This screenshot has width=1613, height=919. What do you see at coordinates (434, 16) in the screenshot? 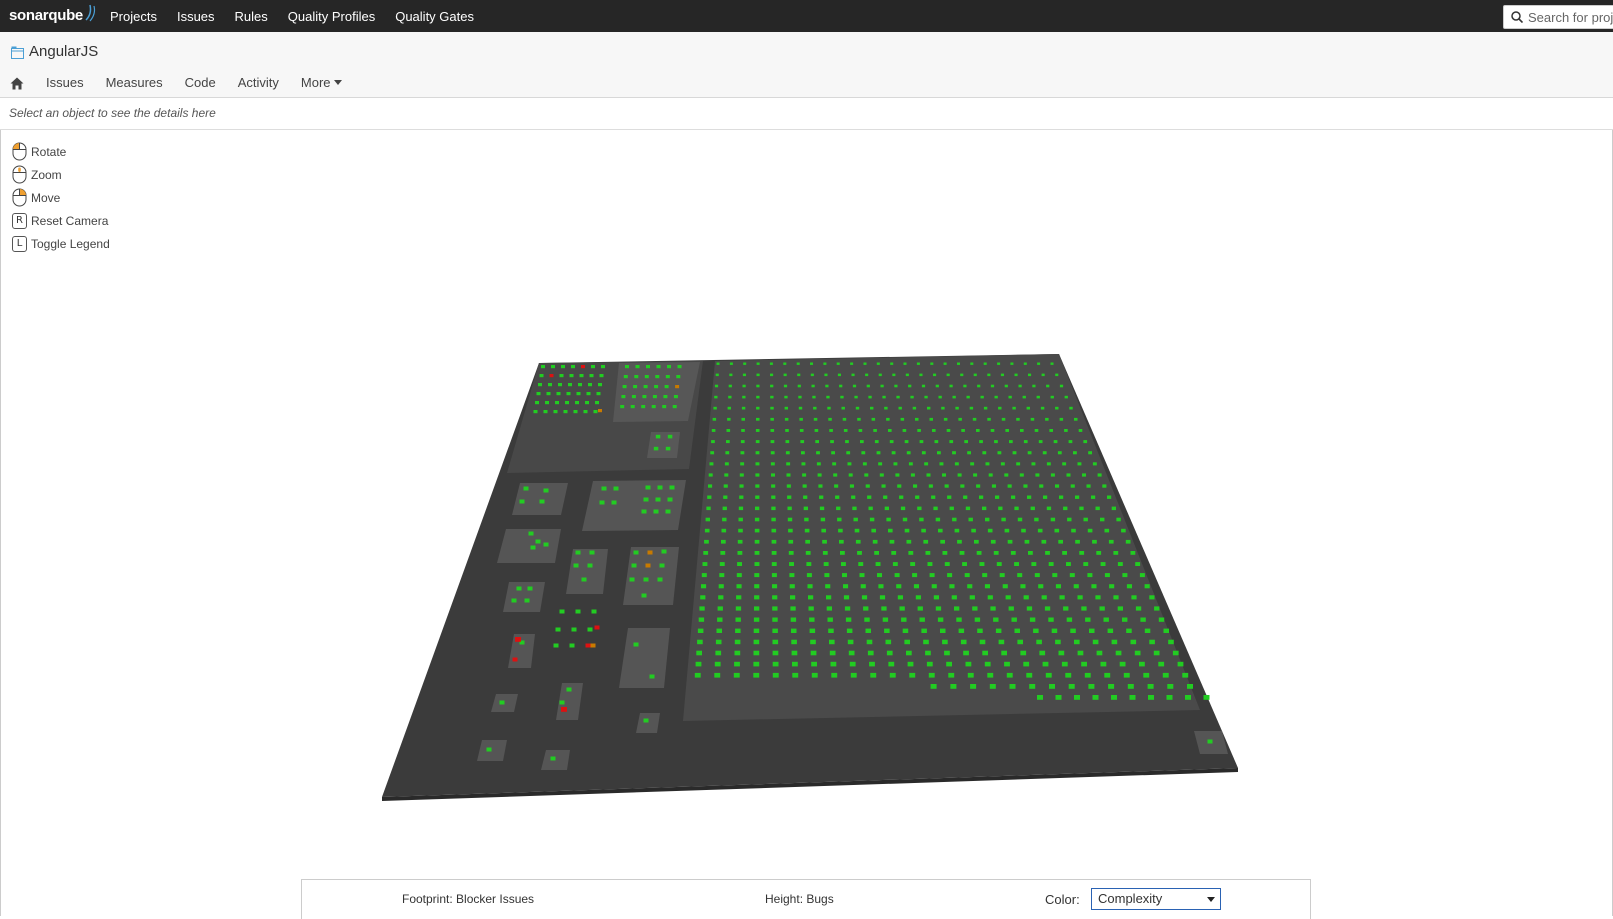
I see `nav-quality-gates: Quality Gates` at bounding box center [434, 16].